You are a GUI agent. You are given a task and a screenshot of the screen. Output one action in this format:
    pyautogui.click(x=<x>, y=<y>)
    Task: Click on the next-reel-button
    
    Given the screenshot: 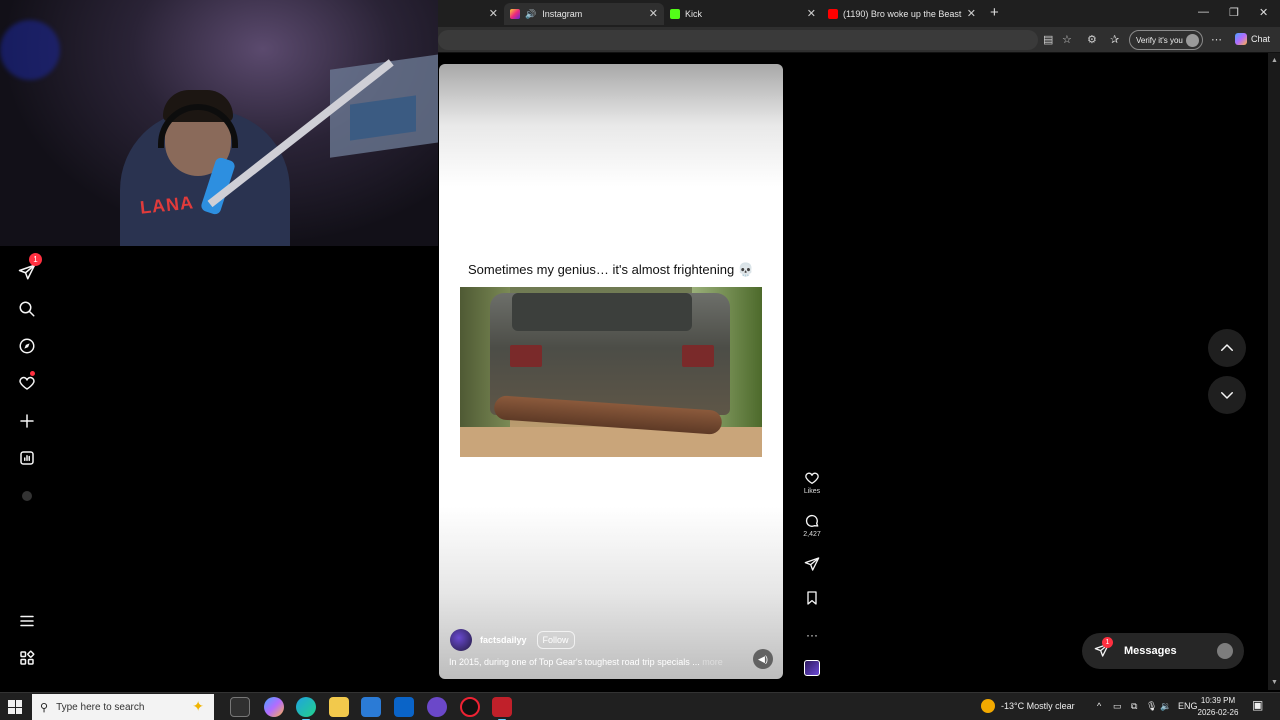 What is the action you would take?
    pyautogui.click(x=1227, y=395)
    